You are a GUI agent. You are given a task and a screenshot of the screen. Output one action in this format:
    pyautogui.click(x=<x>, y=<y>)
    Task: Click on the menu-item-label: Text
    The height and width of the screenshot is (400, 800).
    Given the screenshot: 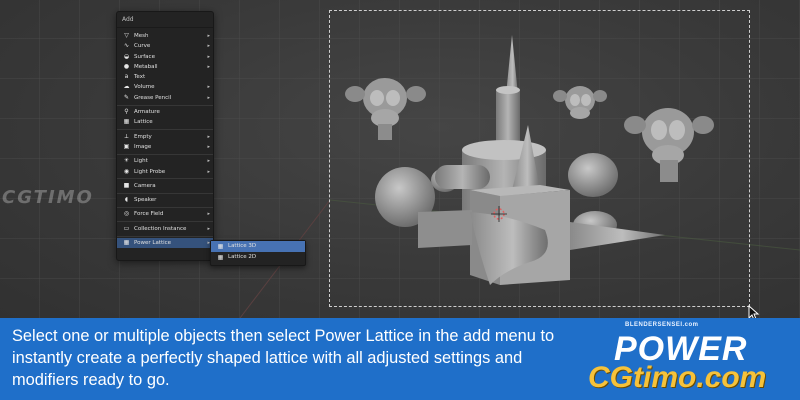 What is the action you would take?
    pyautogui.click(x=140, y=77)
    